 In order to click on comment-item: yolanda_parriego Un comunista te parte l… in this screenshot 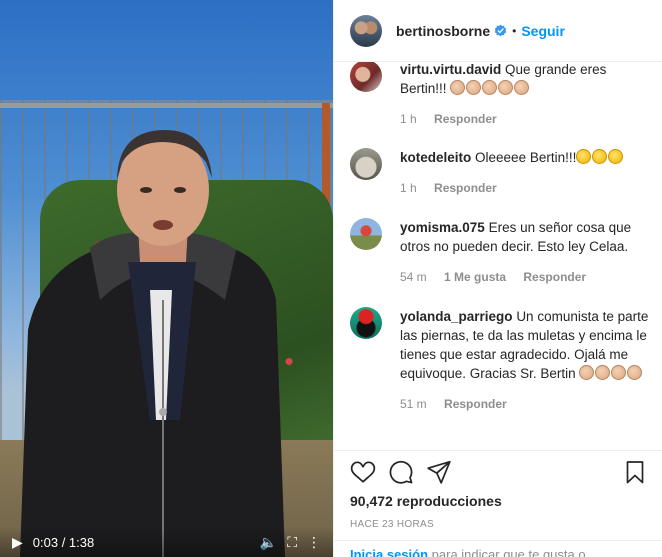, I will do `click(500, 360)`.